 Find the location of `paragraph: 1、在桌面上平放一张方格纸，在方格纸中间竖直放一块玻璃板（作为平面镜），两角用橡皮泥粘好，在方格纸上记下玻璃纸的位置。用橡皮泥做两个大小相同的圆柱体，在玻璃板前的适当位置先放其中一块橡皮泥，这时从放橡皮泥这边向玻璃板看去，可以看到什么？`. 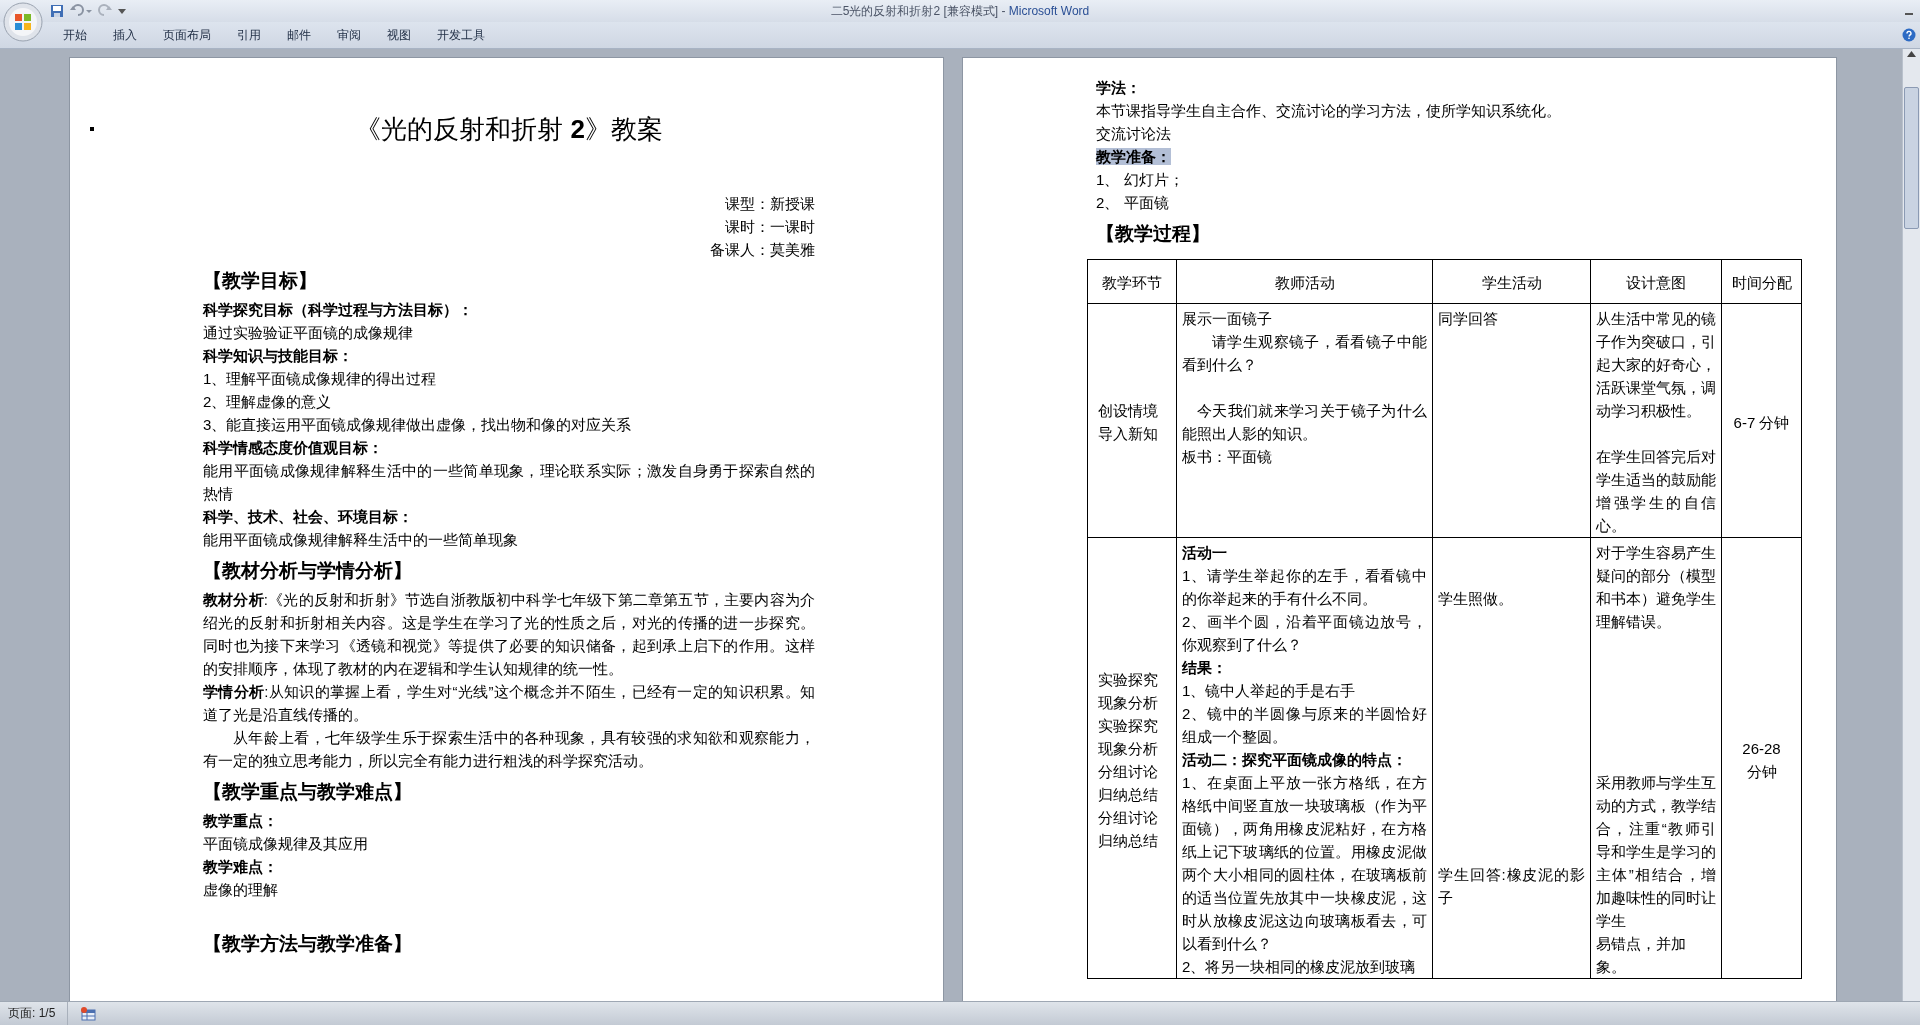

paragraph: 1、在桌面上平放一张方格纸，在方格纸中间竖直放一块玻璃板（作为平面镜），两角用橡皮泥粘好，在方格纸上记下玻璃纸的位置。用橡皮泥做两个大小相同的圆柱体，在玻璃板前的适当位置先放其中一块橡皮泥，这时从放橡皮泥这边向玻璃板看去，可以看到什么？ is located at coordinates (1304, 863).